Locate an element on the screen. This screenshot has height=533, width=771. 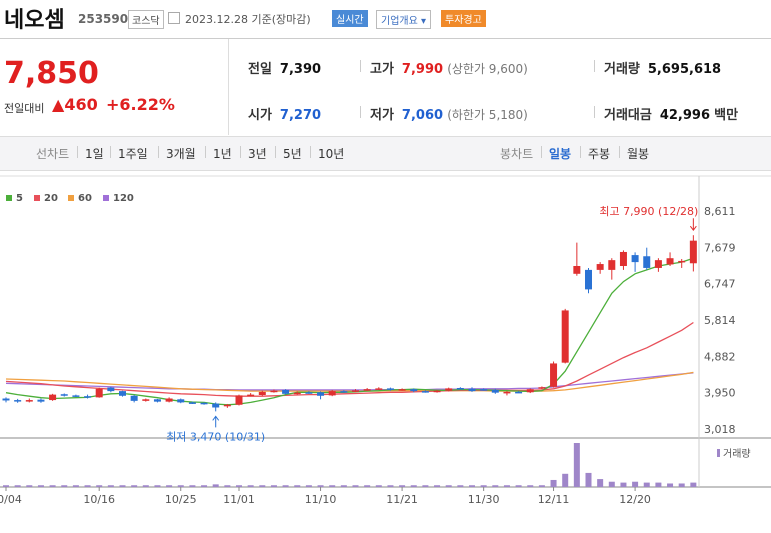
y-tick-label: 4,882 is located at coordinates (720, 356).